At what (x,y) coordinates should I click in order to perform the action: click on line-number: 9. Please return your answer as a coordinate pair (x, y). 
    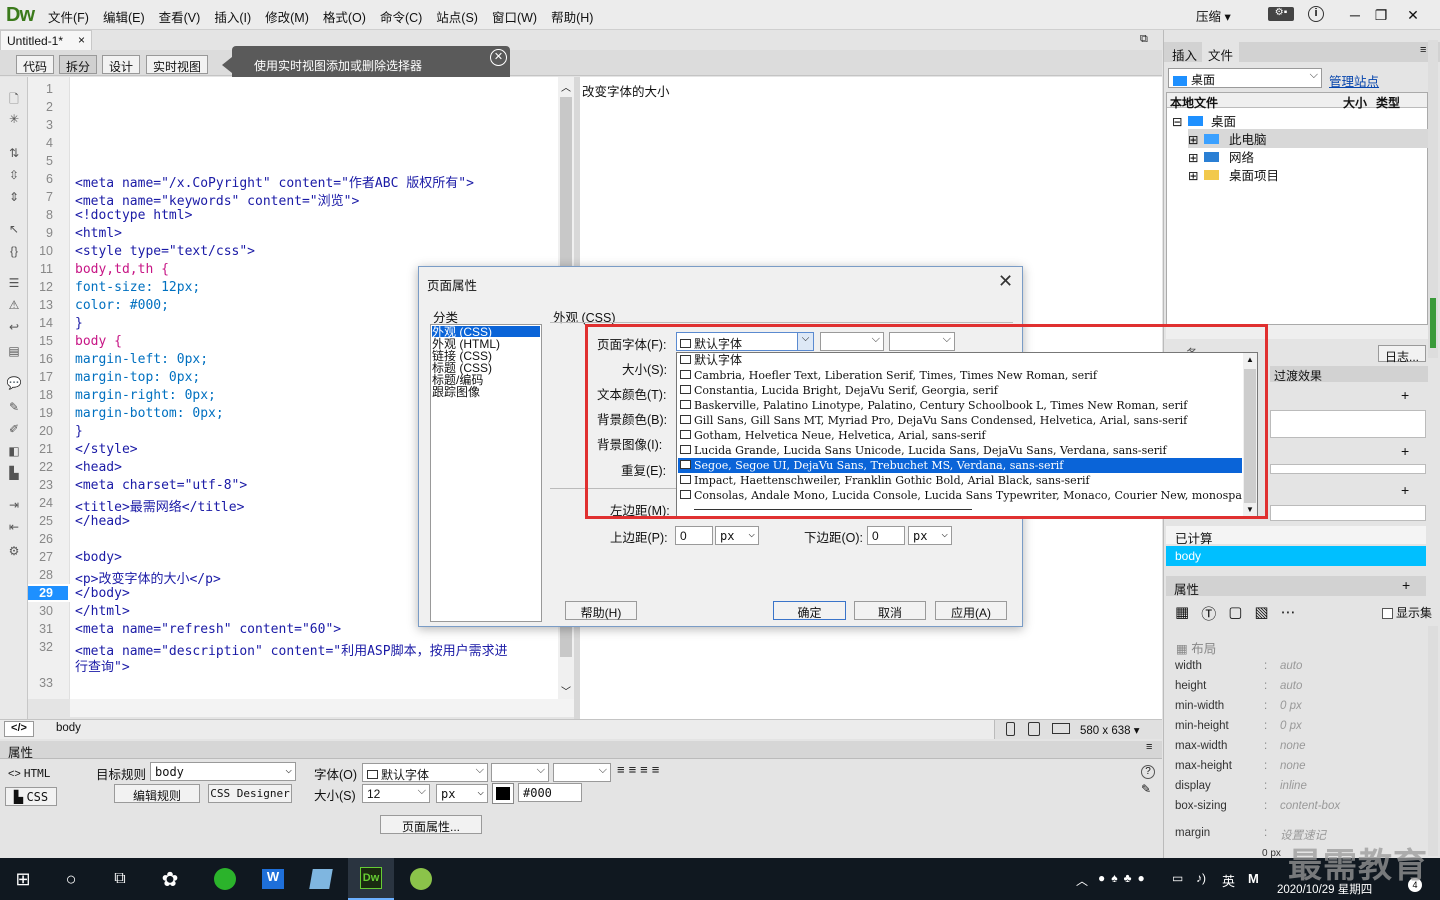
    Looking at the image, I should click on (40, 233).